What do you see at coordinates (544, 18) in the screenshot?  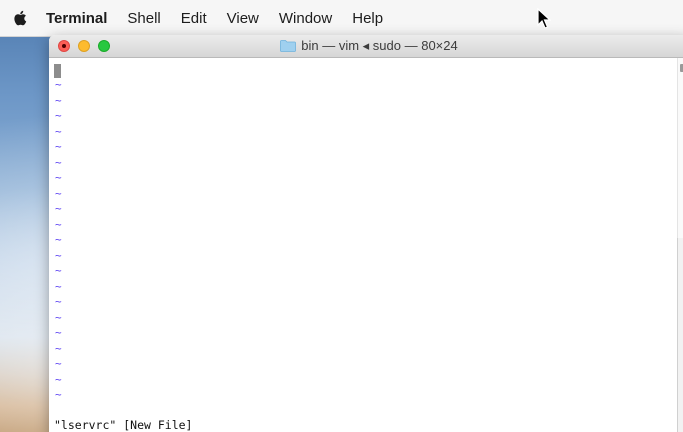 I see `mouse-pointer-icon` at bounding box center [544, 18].